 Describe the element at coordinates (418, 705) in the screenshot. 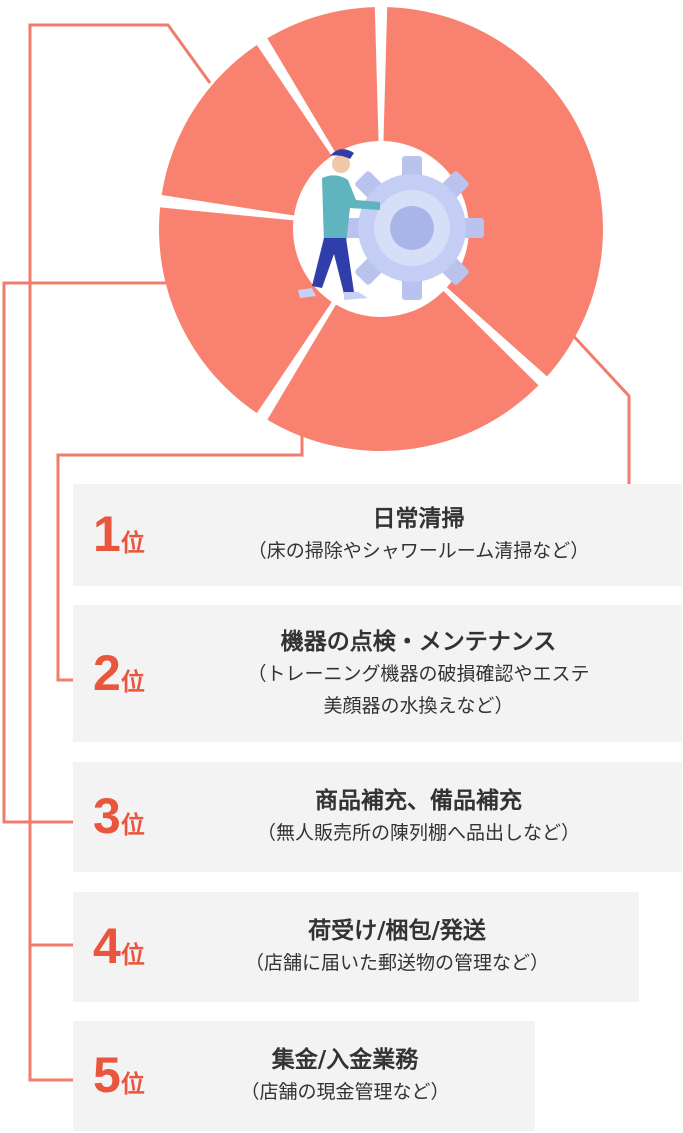

I see `rank-description: 美顔器の水換えなど）` at that location.